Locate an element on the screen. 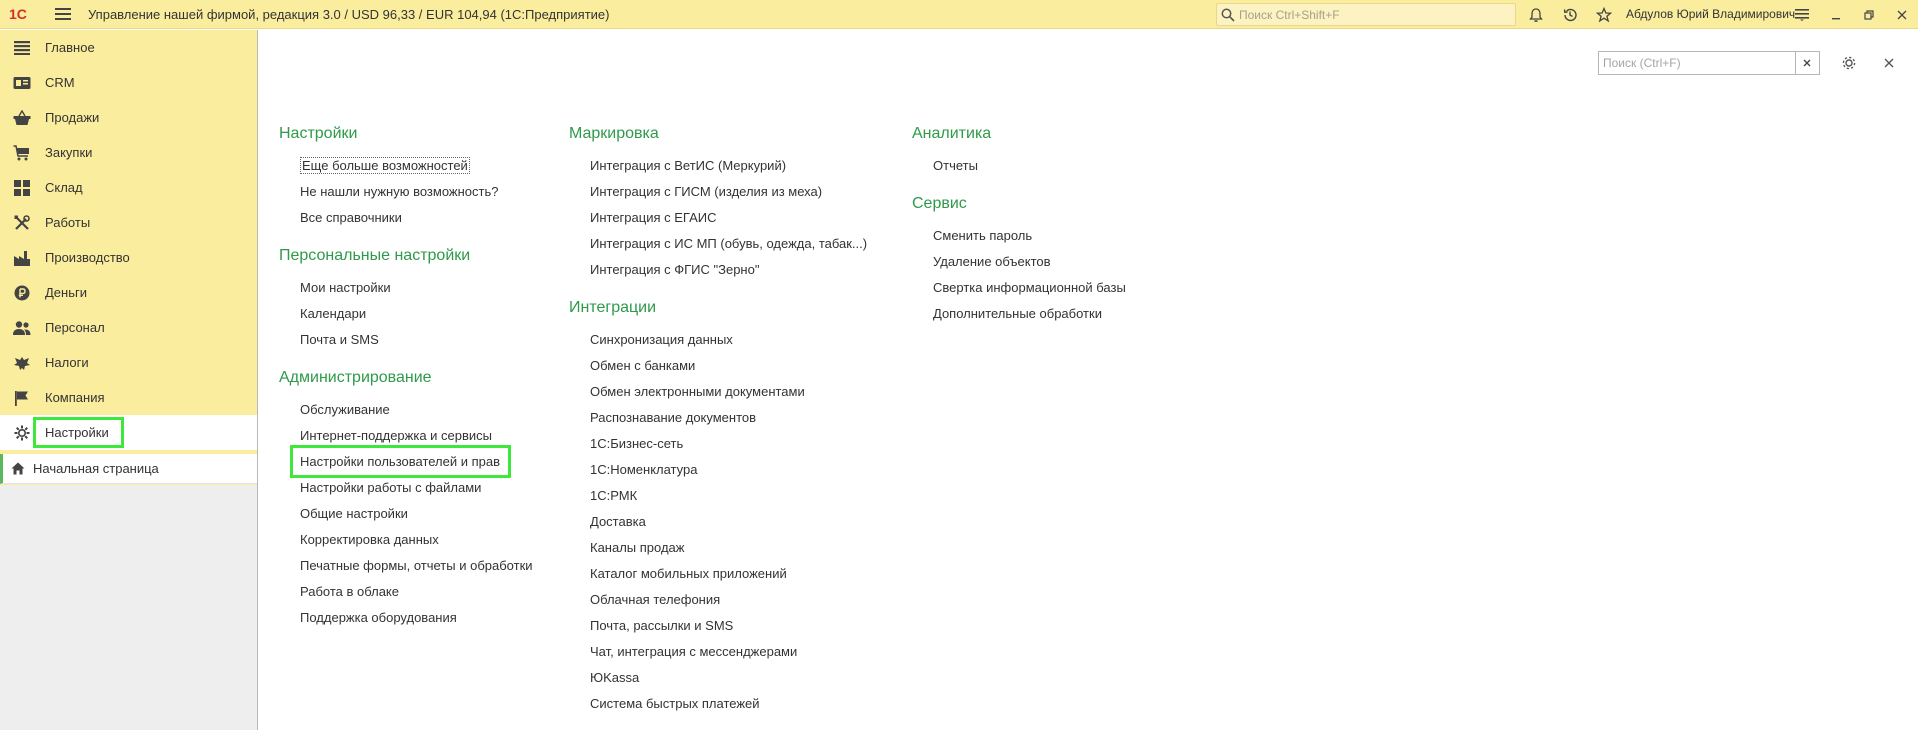 The width and height of the screenshot is (1918, 730). history-button is located at coordinates (1570, 15).